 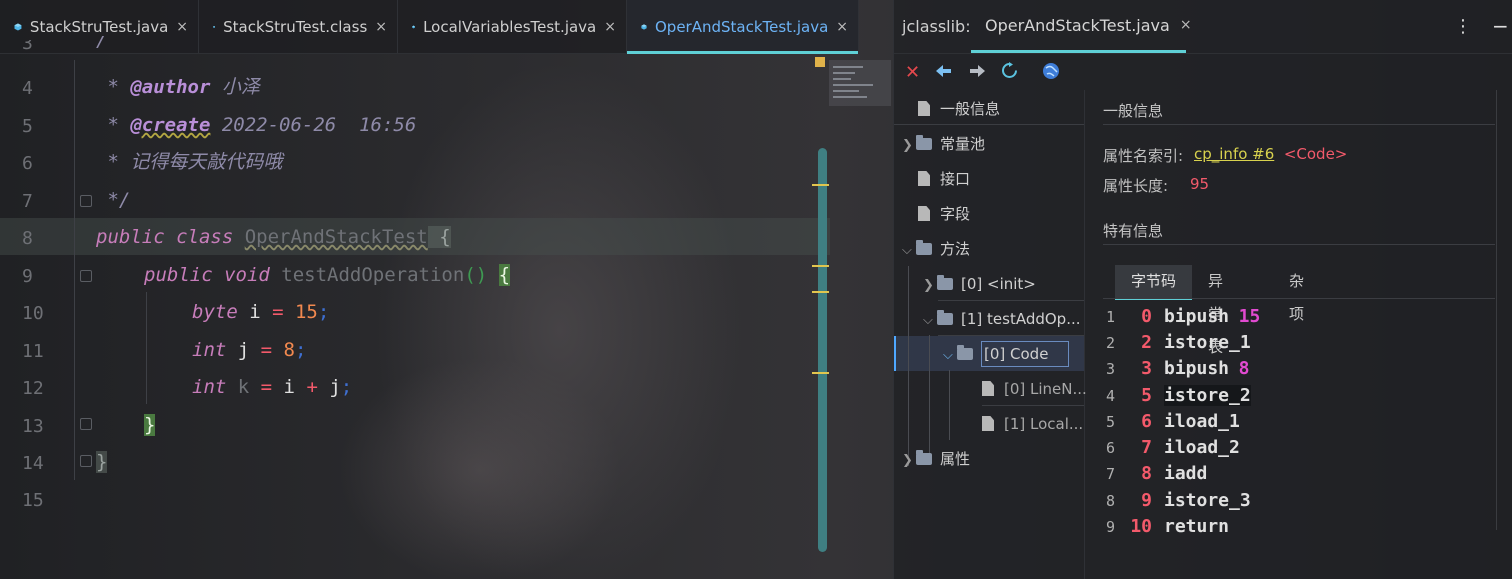 What do you see at coordinates (936, 26) in the screenshot?
I see `panel-title: jclasslib:` at bounding box center [936, 26].